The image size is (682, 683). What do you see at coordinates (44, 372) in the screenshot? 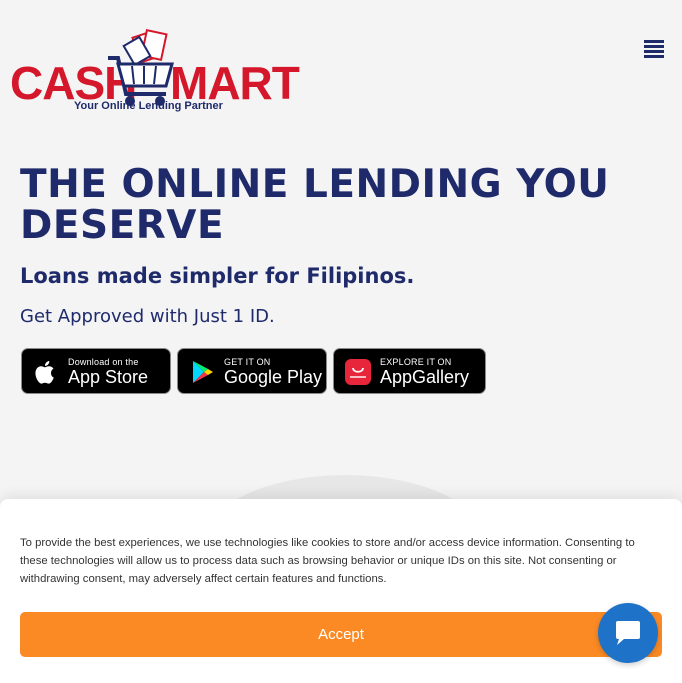
I see `apple-icon` at bounding box center [44, 372].